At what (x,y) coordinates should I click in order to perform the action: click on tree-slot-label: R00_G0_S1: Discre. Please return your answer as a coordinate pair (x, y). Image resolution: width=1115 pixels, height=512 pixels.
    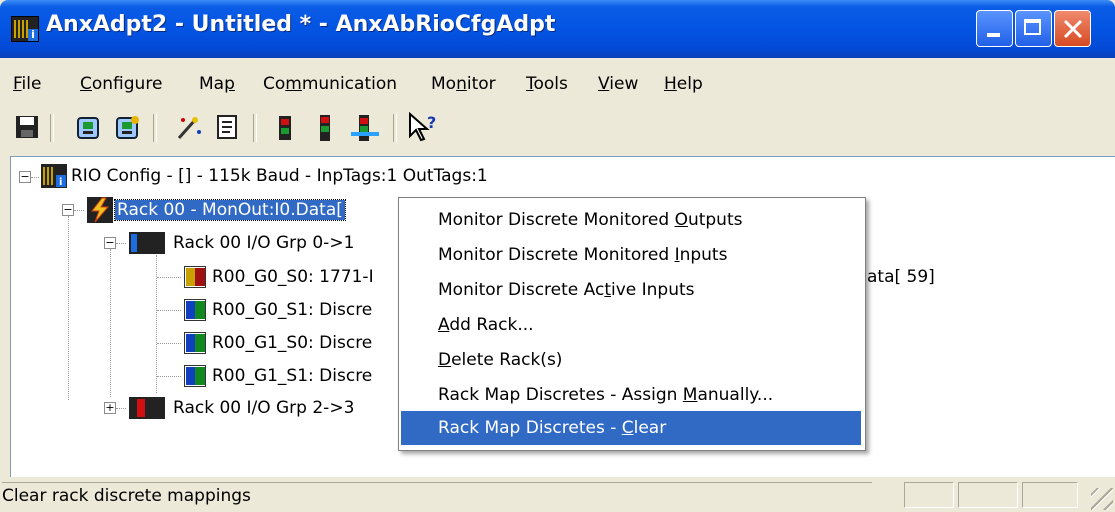
    Looking at the image, I should click on (292, 310).